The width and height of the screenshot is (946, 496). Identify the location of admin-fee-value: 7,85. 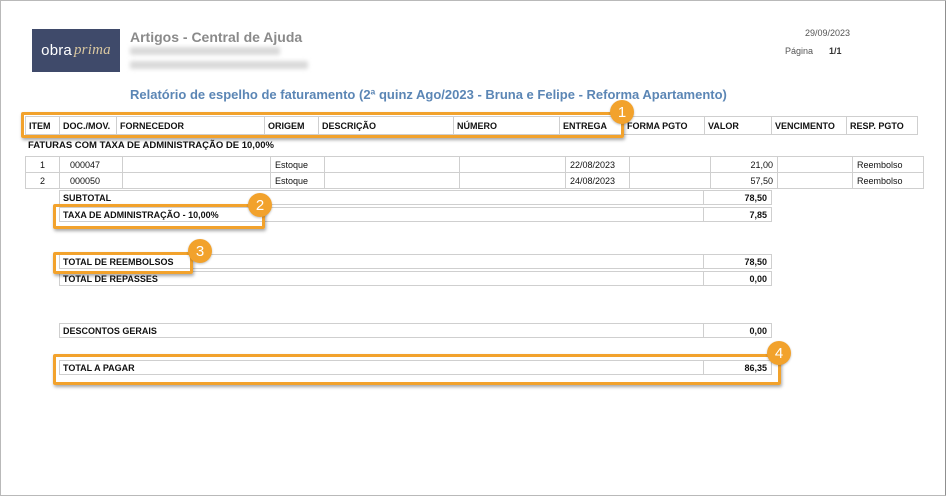
(758, 215).